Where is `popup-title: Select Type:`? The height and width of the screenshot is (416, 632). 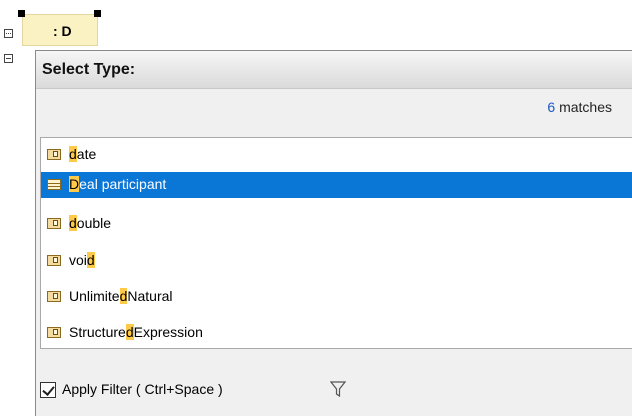
popup-title: Select Type: is located at coordinates (89, 69).